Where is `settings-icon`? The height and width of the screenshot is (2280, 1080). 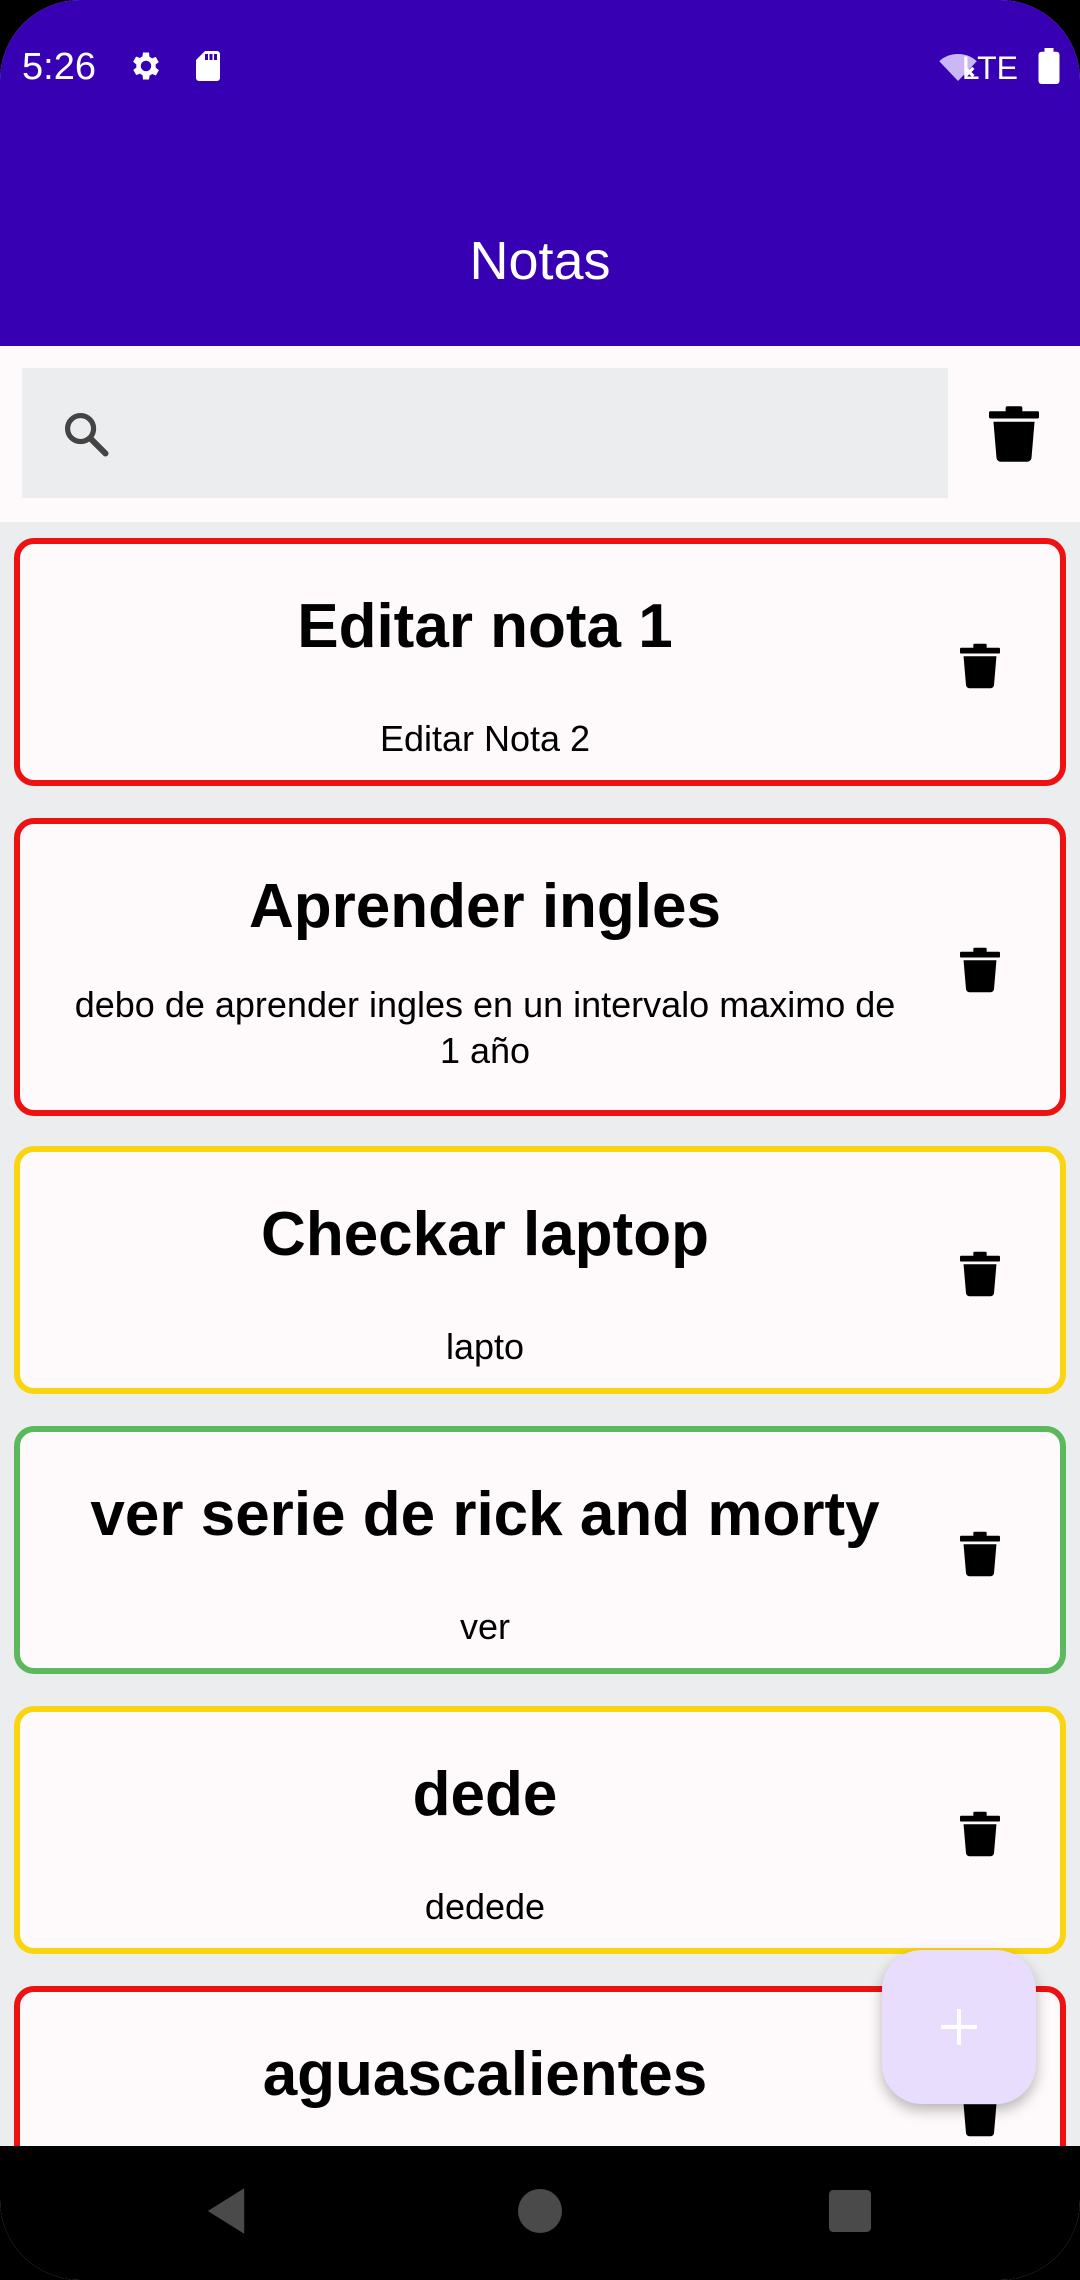
settings-icon is located at coordinates (146, 66).